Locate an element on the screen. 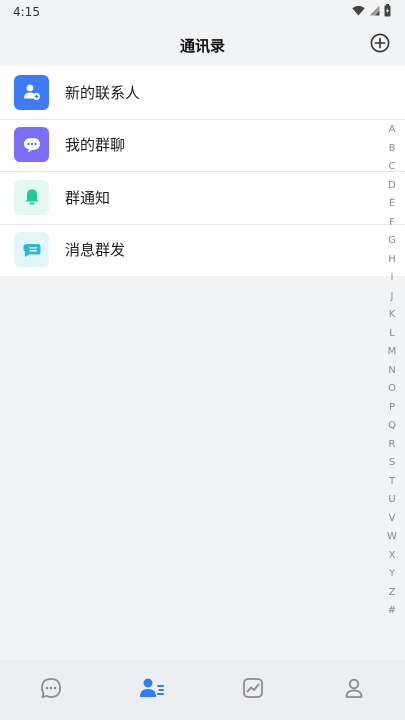  alphabet-index-letter: # is located at coordinates (392, 611).